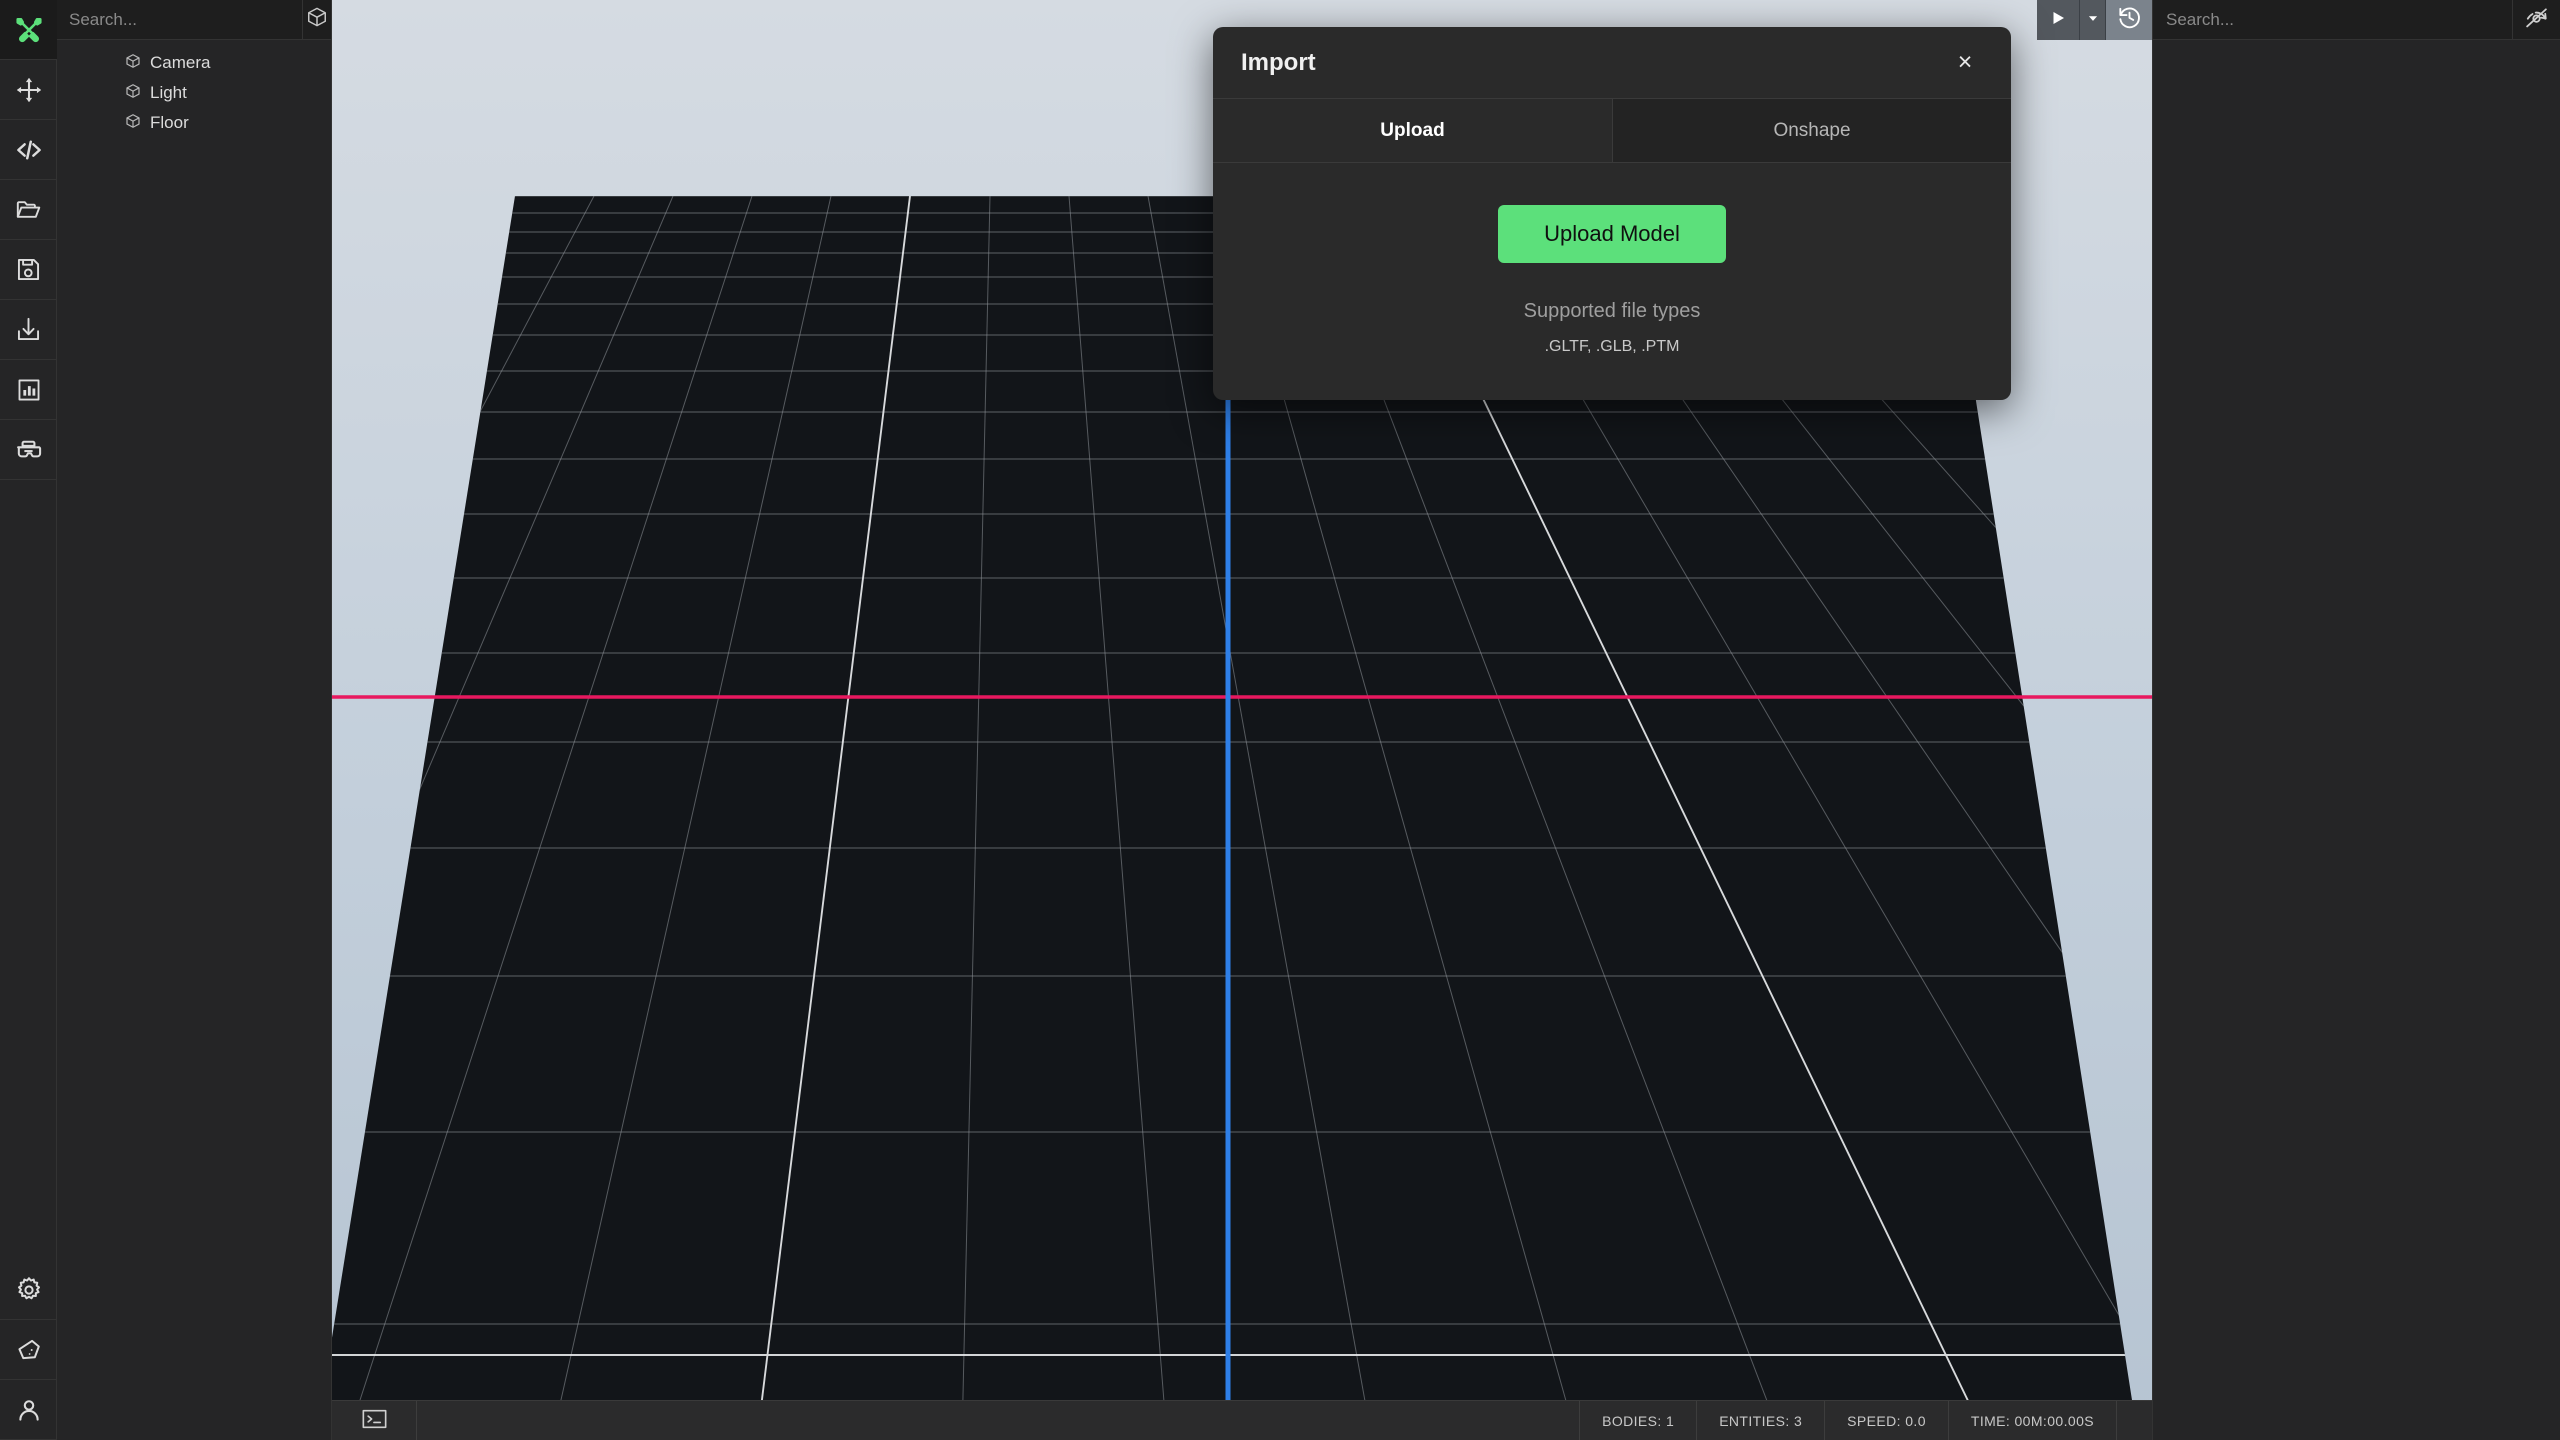  I want to click on code-icon, so click(29, 150).